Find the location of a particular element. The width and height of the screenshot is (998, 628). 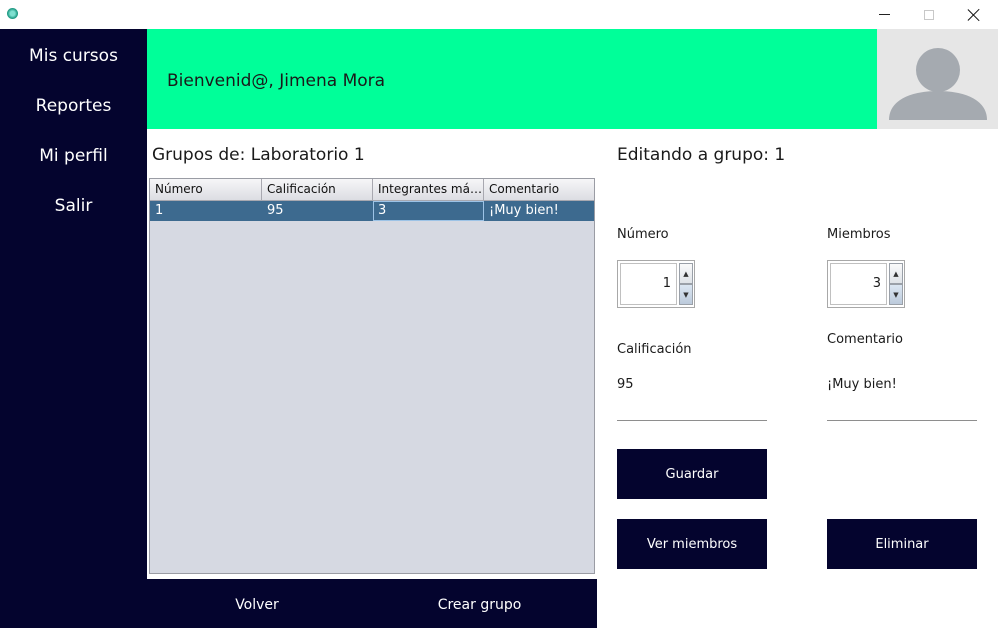

title-bar is located at coordinates (499, 14).